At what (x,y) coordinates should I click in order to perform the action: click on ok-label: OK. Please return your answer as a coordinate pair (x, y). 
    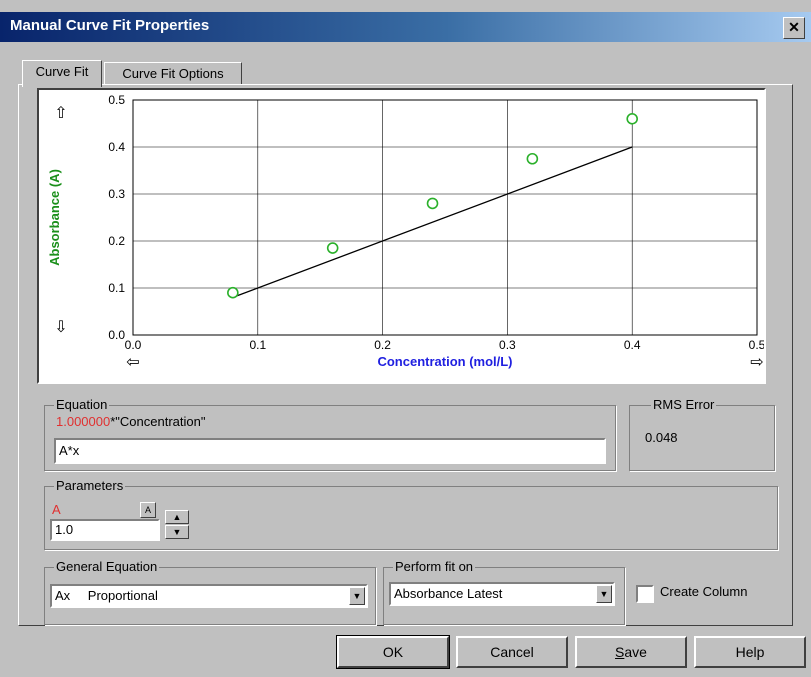
    Looking at the image, I should click on (393, 652).